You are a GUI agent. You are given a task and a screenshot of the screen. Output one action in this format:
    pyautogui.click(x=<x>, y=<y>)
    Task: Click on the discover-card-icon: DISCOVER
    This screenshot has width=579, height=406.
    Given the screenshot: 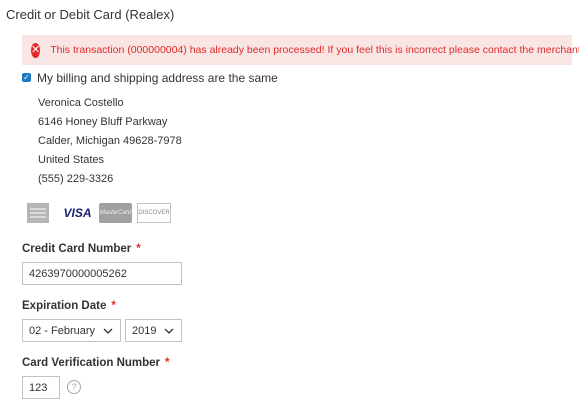 What is the action you would take?
    pyautogui.click(x=154, y=213)
    